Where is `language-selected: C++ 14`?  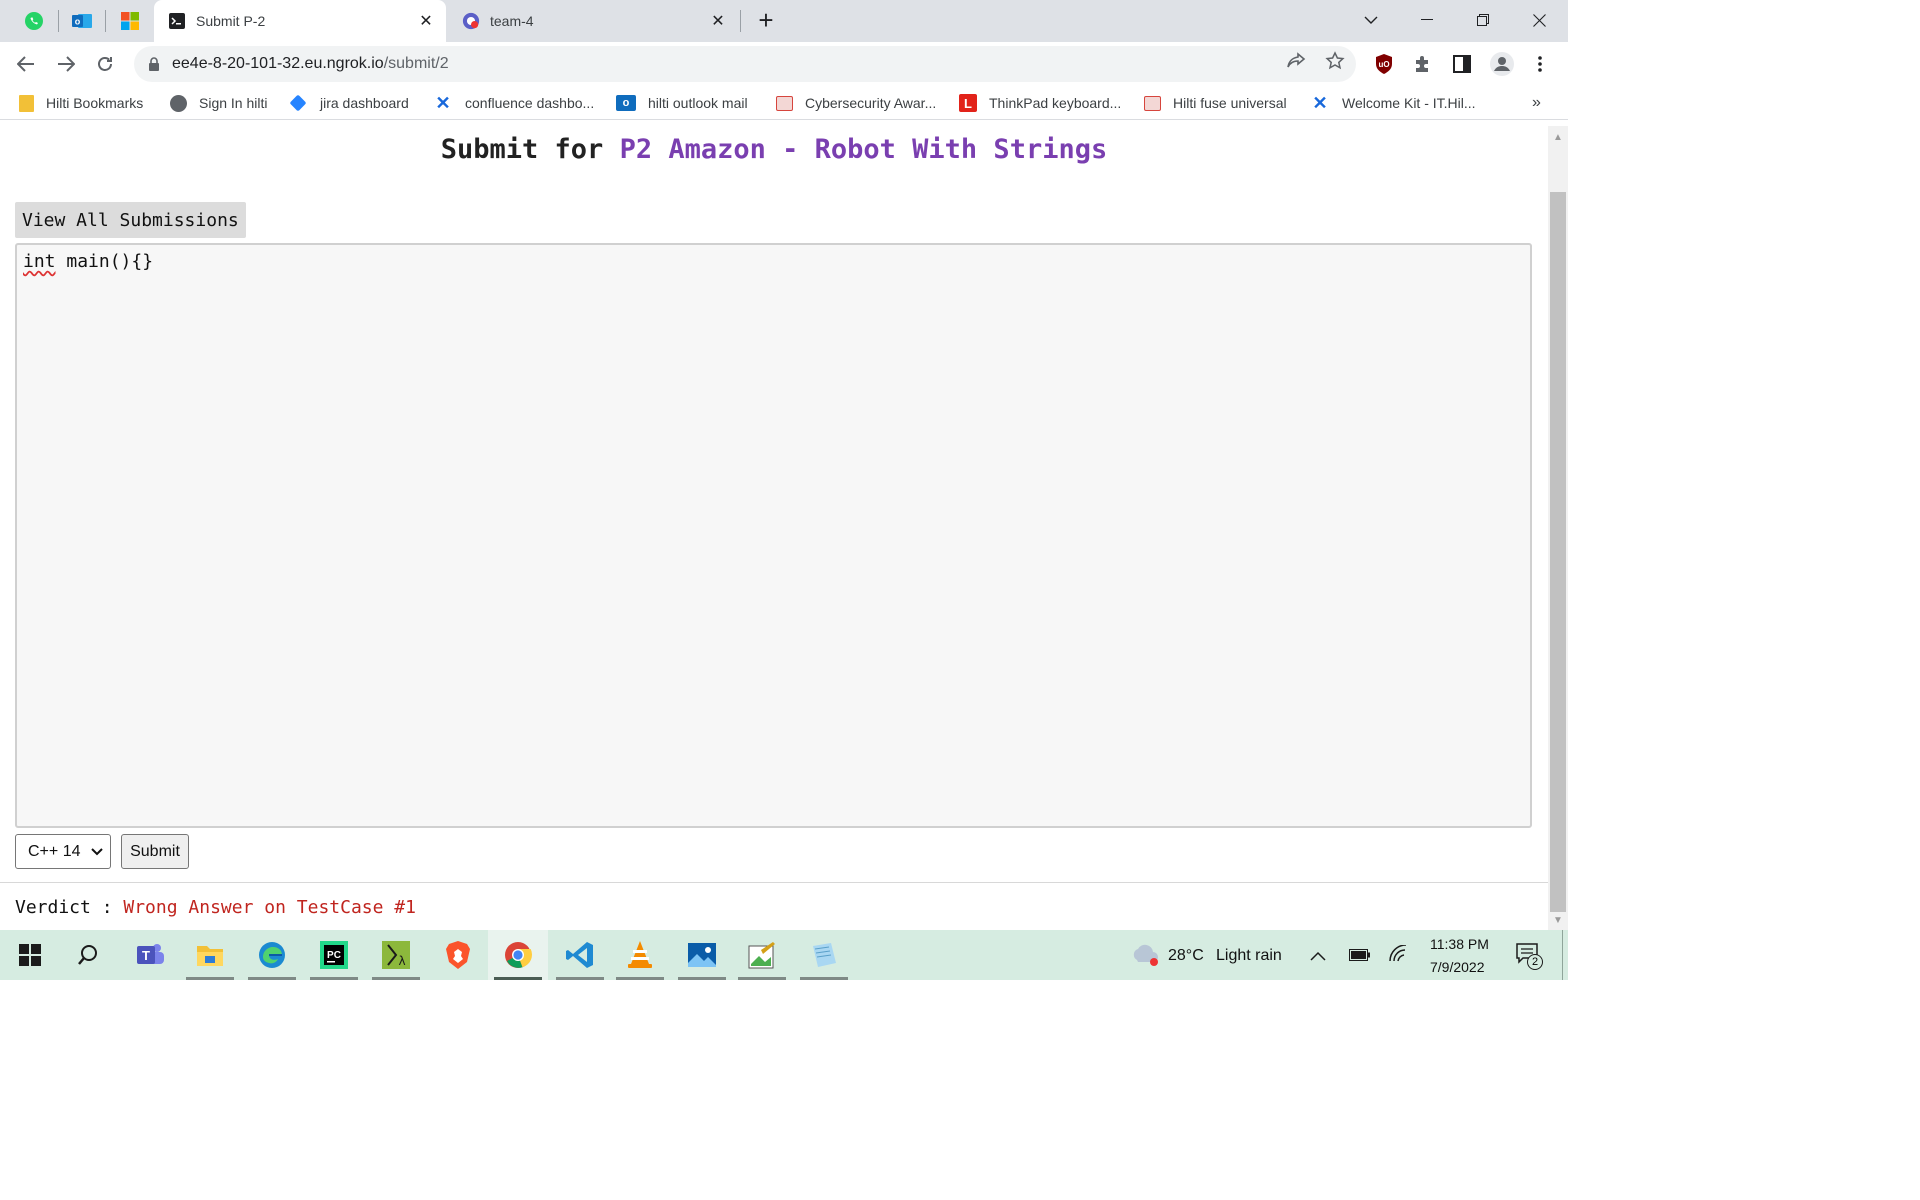 language-selected: C++ 14 is located at coordinates (54, 851).